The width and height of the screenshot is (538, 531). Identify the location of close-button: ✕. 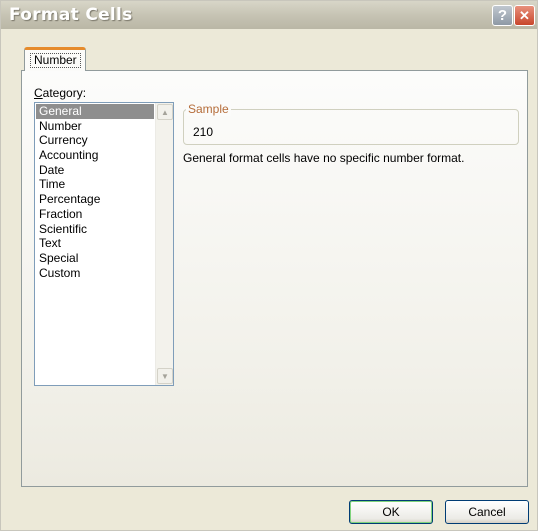
(524, 15).